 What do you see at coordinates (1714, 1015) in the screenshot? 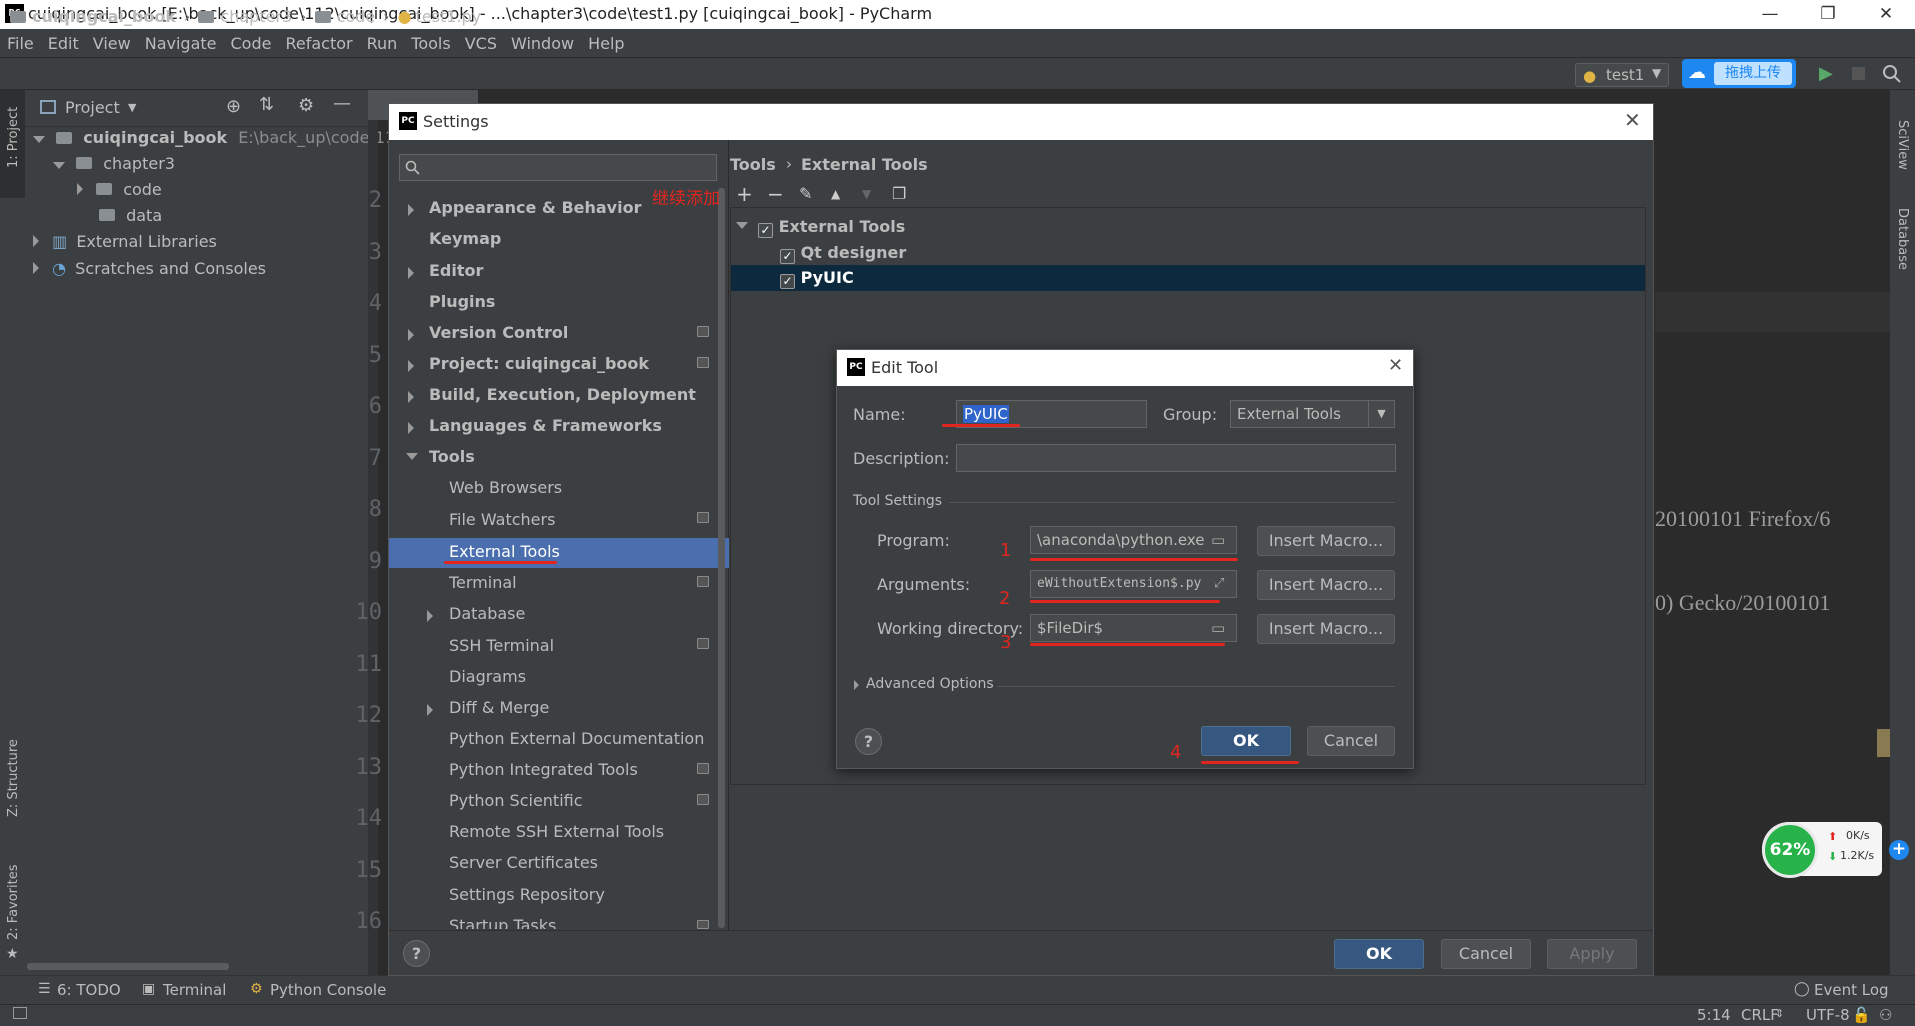
I see `caret-position: 5:14` at bounding box center [1714, 1015].